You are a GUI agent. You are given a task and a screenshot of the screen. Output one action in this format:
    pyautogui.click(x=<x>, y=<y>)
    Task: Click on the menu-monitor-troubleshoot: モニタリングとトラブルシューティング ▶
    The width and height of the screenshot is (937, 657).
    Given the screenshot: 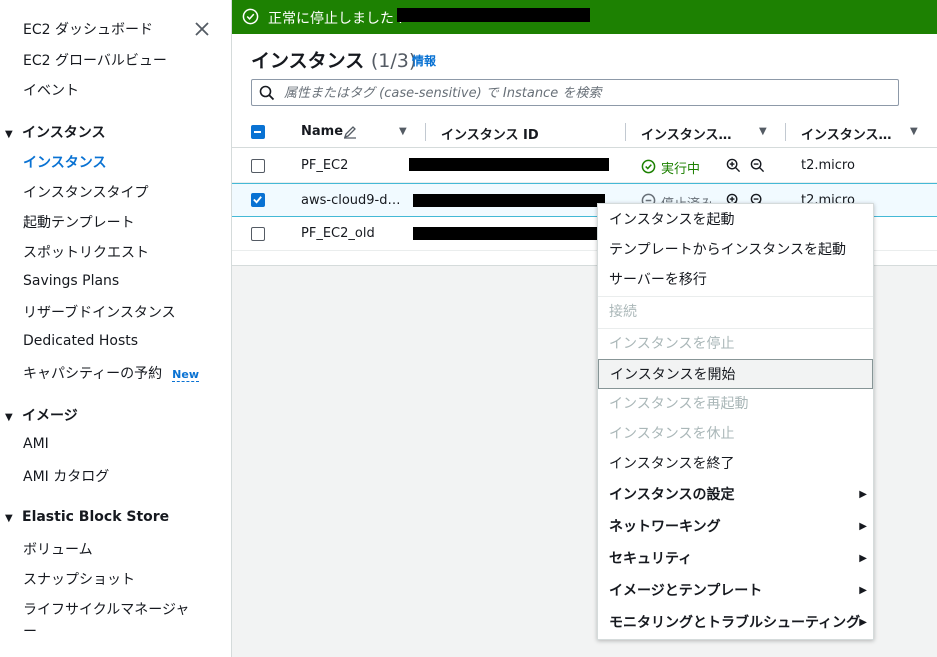 What is the action you would take?
    pyautogui.click(x=735, y=623)
    